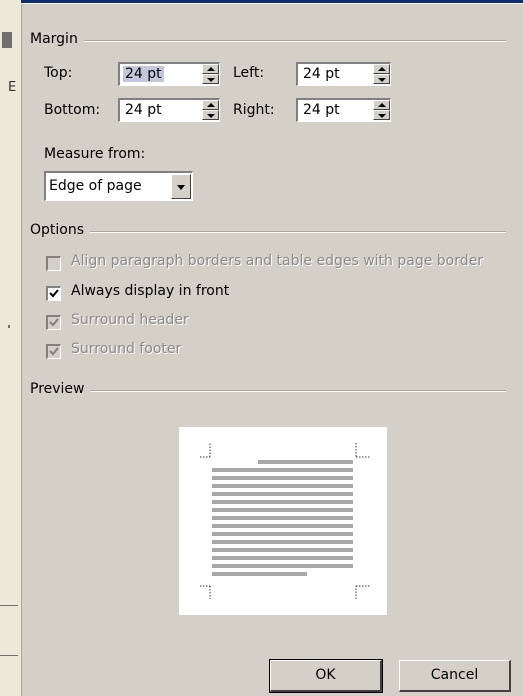  I want to click on bottom-label: Bottom:, so click(72, 110).